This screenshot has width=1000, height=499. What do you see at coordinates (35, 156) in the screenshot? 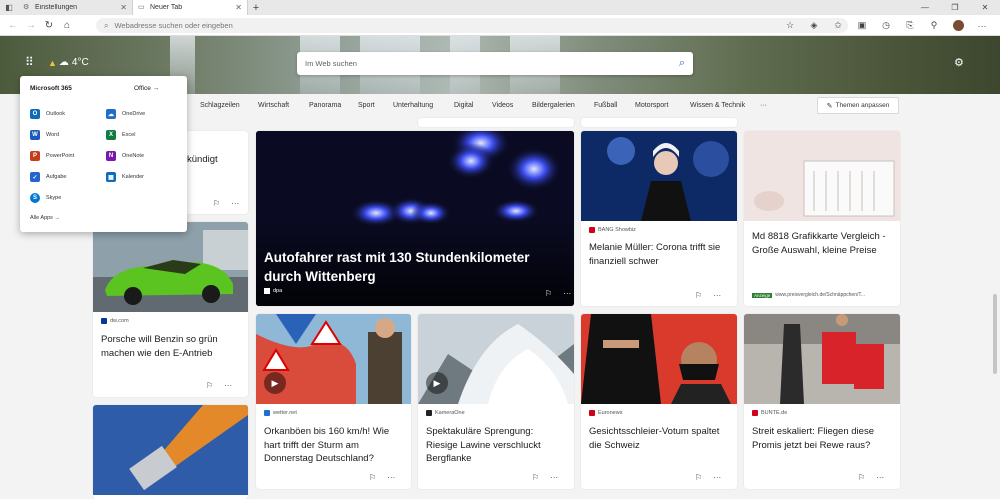
I see `powerpoint-icon: P` at bounding box center [35, 156].